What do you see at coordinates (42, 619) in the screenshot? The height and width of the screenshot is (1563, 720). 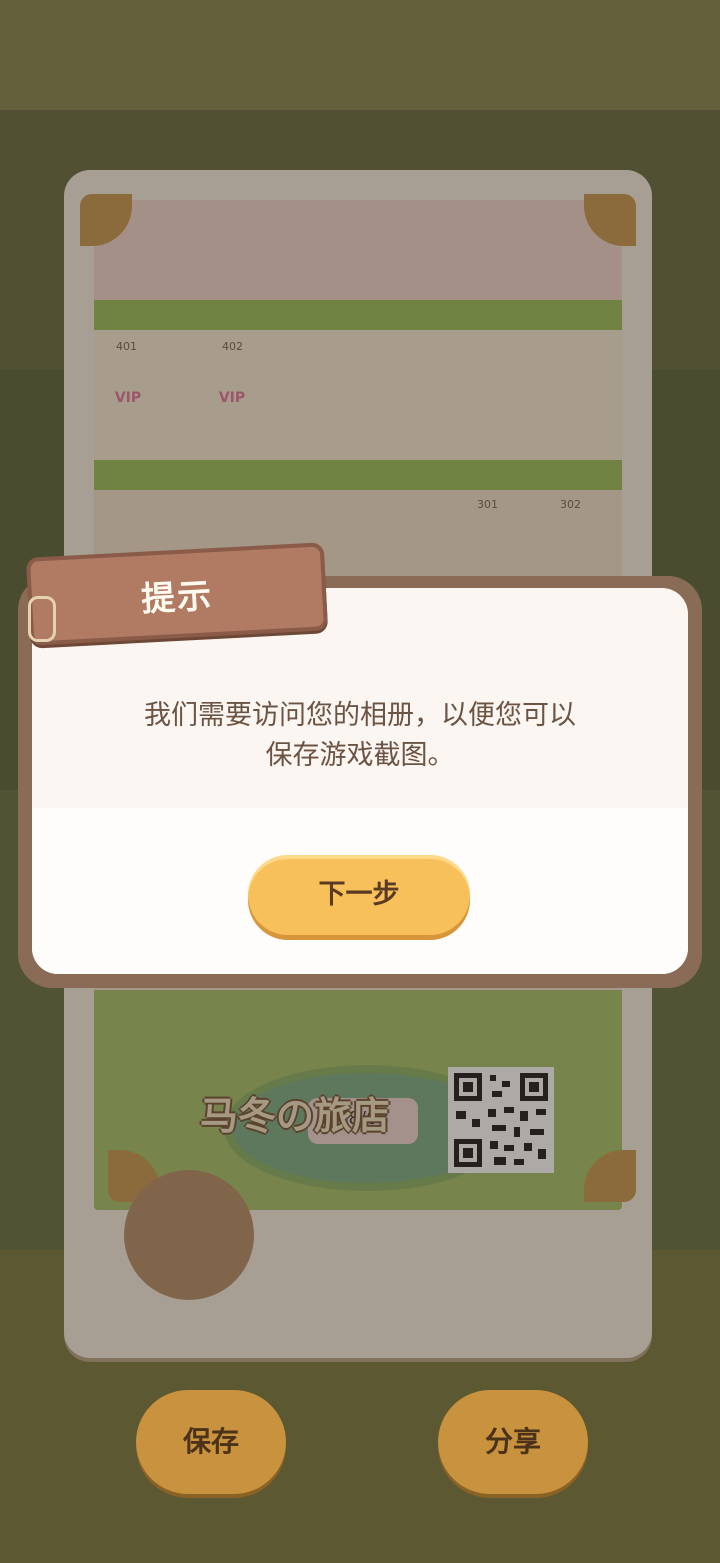 I see `rope-knot-icon` at bounding box center [42, 619].